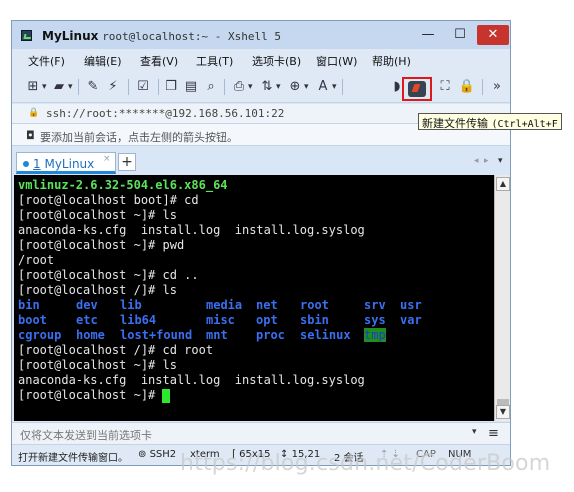 Image resolution: width=574 pixels, height=492 pixels. Describe the element at coordinates (123, 185) in the screenshot. I see `terminal-line: vmlinuz-2.6.32-504.el6.x86_64` at that location.